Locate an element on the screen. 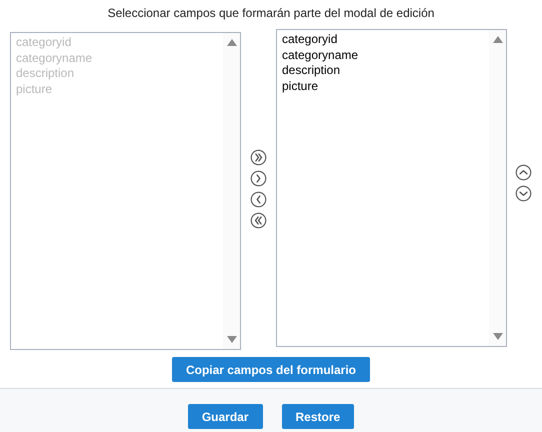 The height and width of the screenshot is (432, 542). chevron-left-icon is located at coordinates (258, 199).